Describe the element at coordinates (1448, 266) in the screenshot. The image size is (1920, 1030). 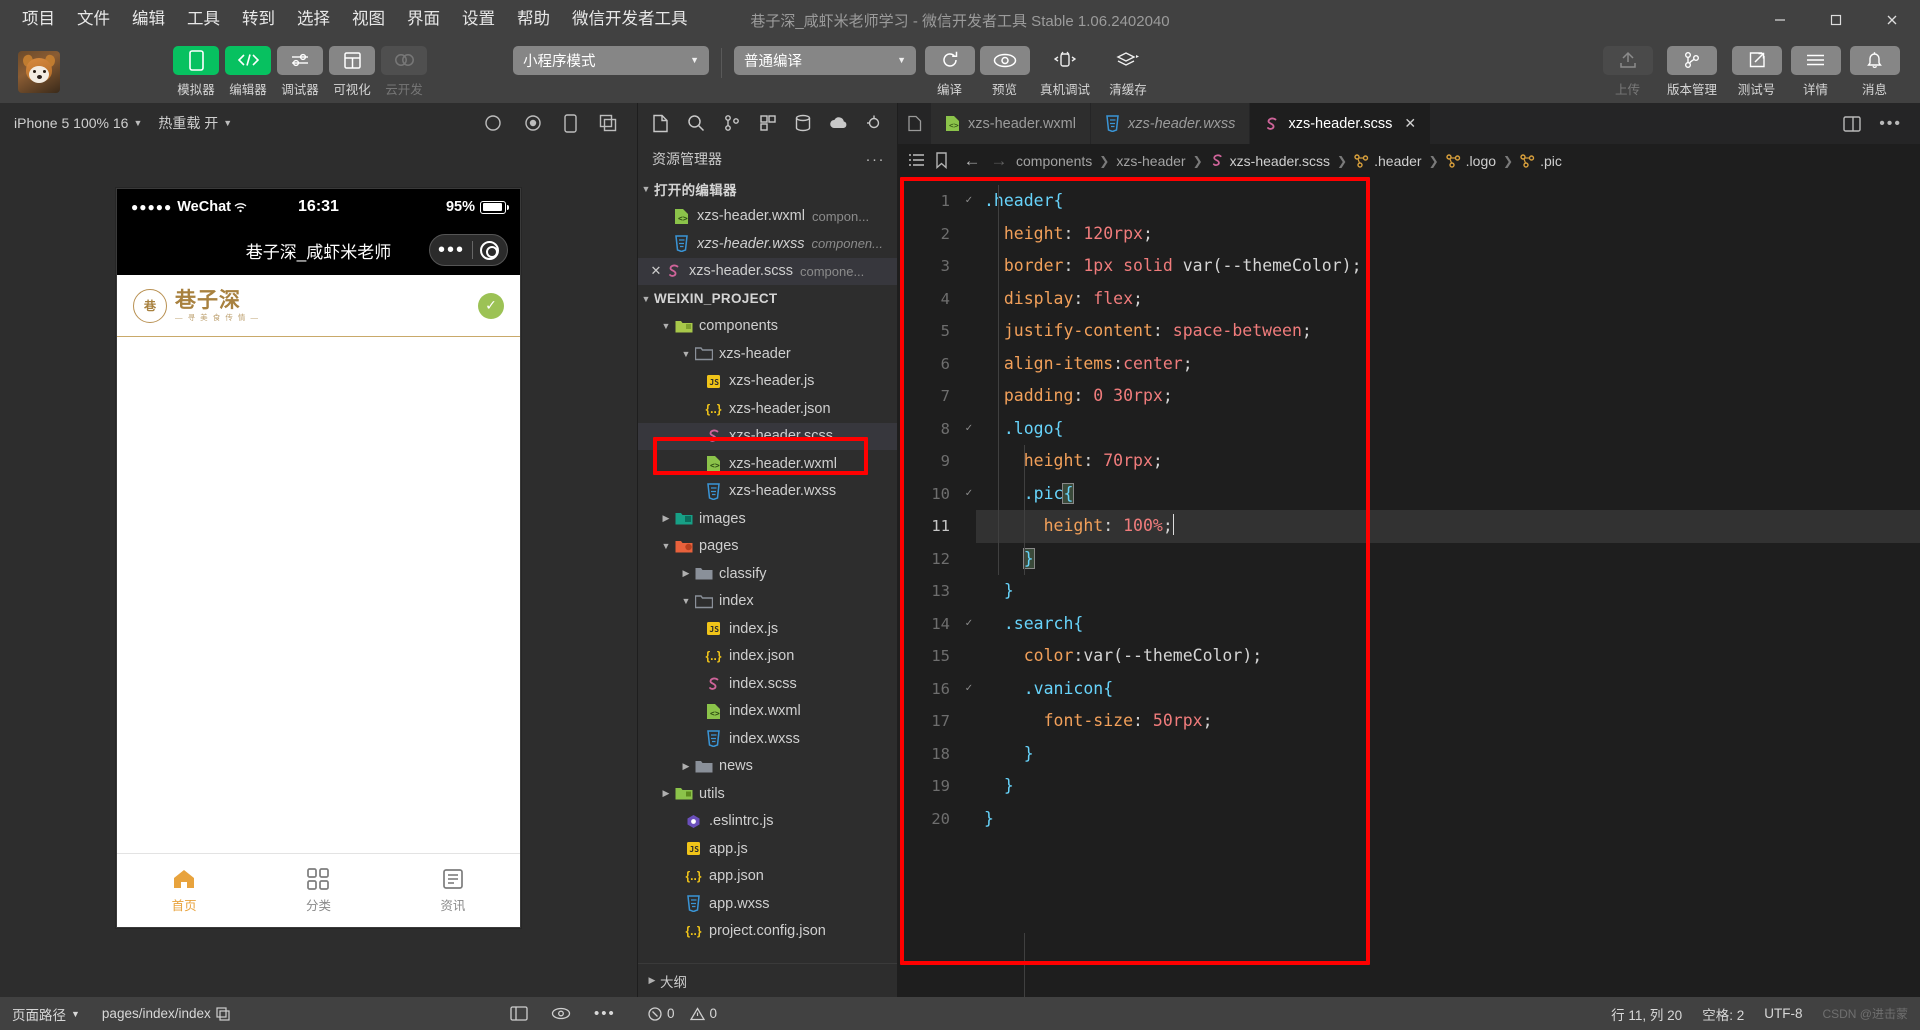
I see `code-line: border: 1px solid var(--themeColor);` at that location.